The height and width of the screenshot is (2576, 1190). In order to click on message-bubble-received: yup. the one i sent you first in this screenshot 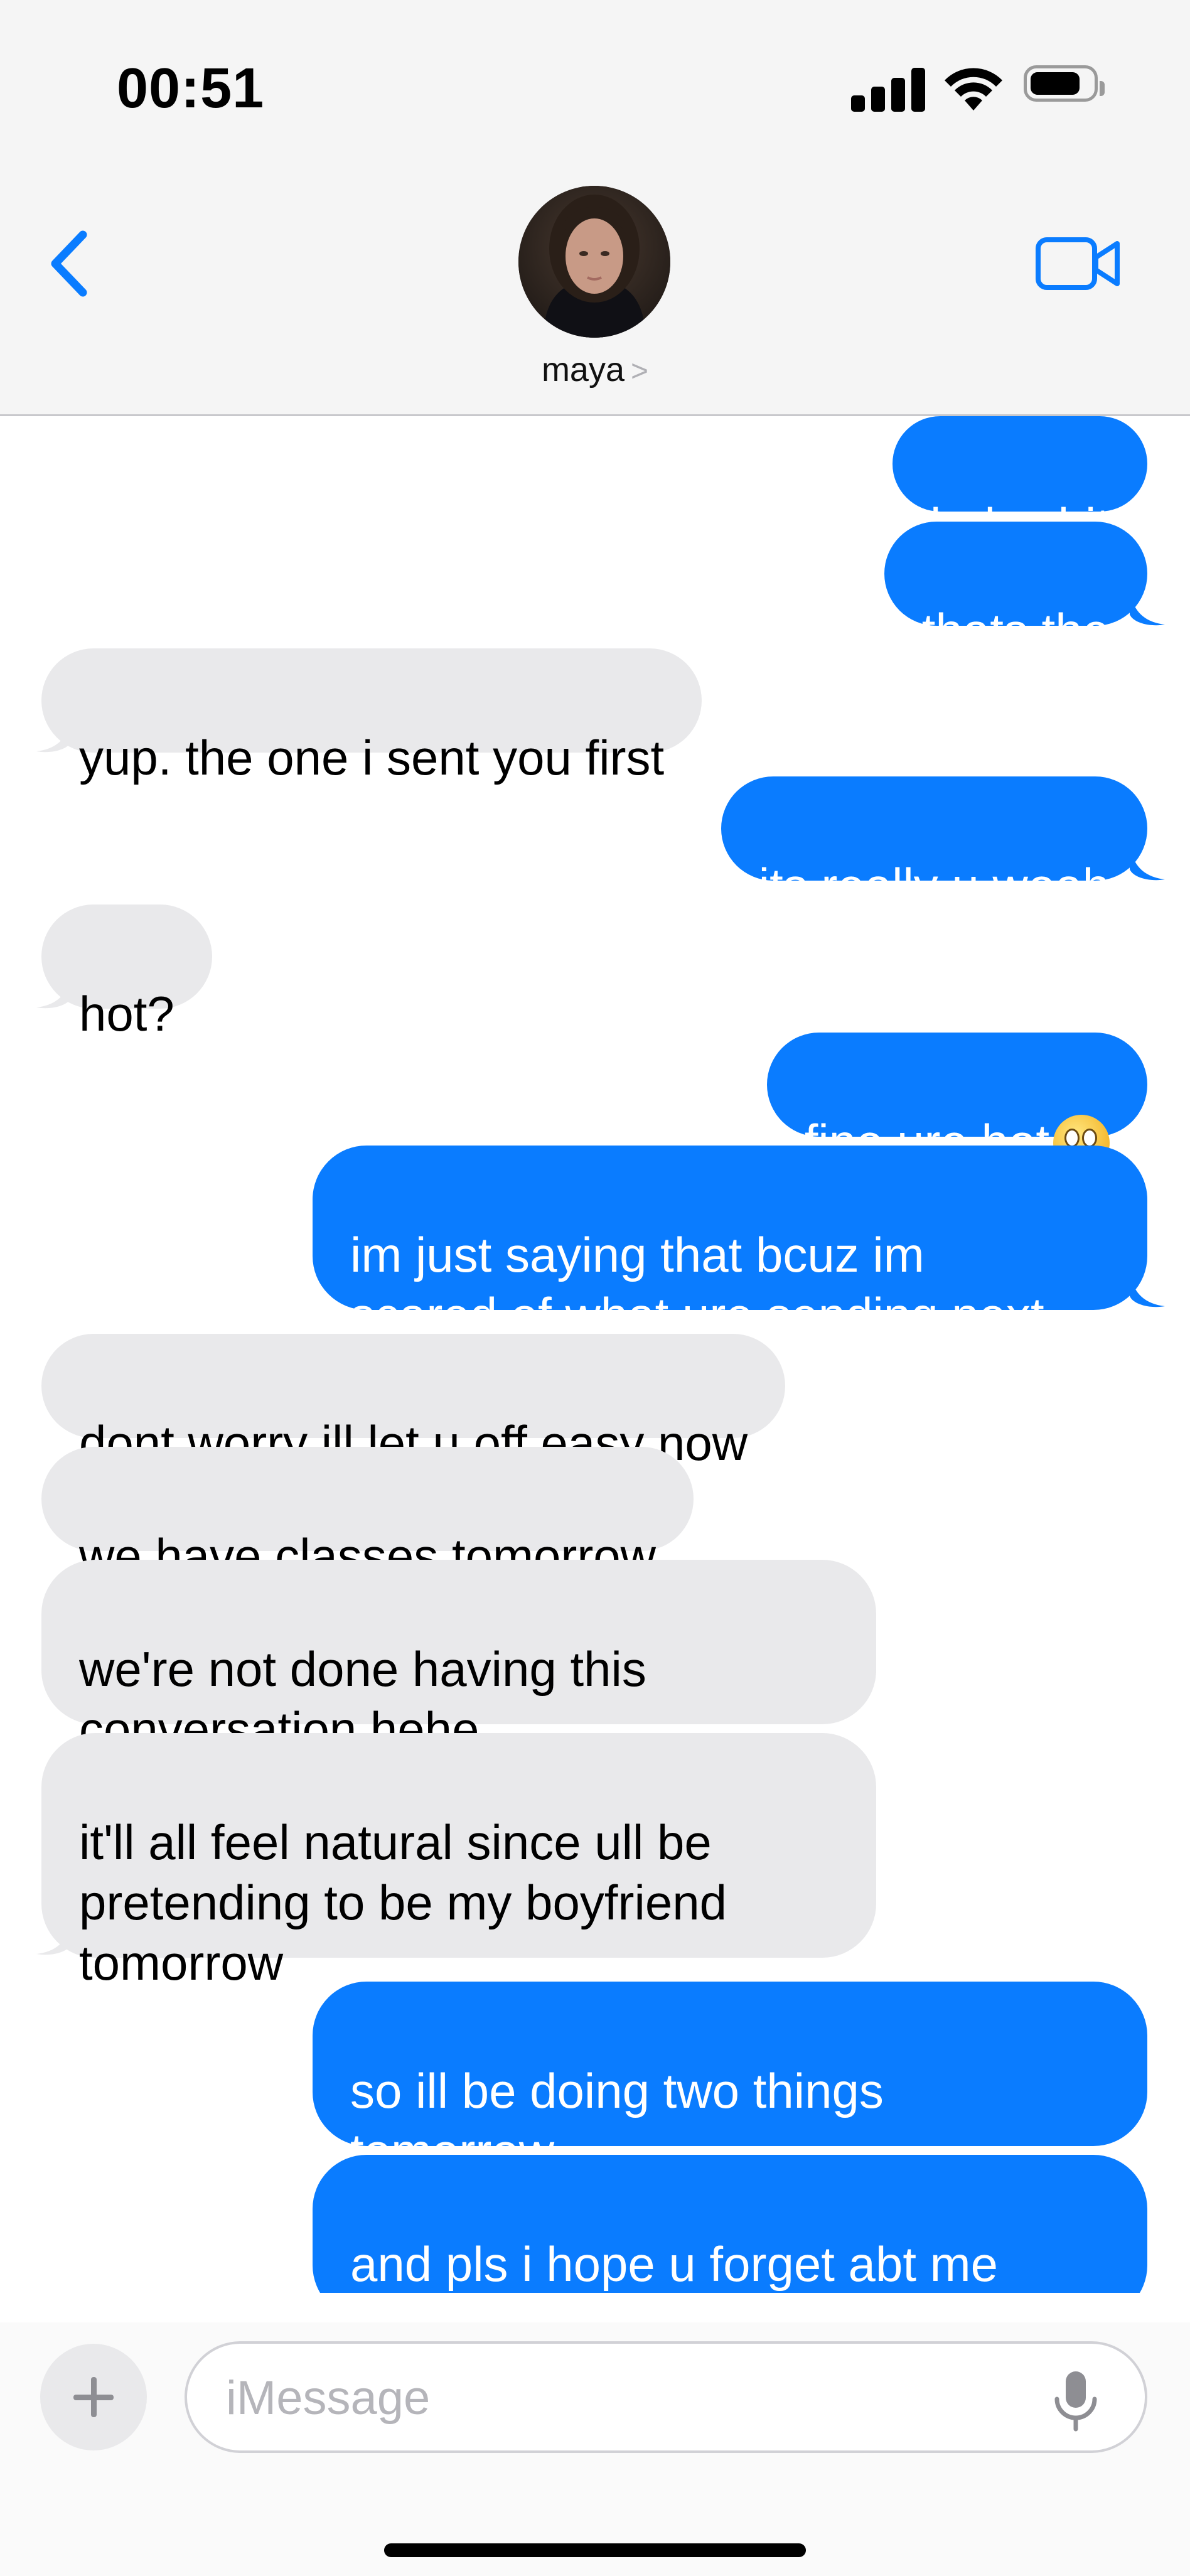, I will do `click(372, 716)`.